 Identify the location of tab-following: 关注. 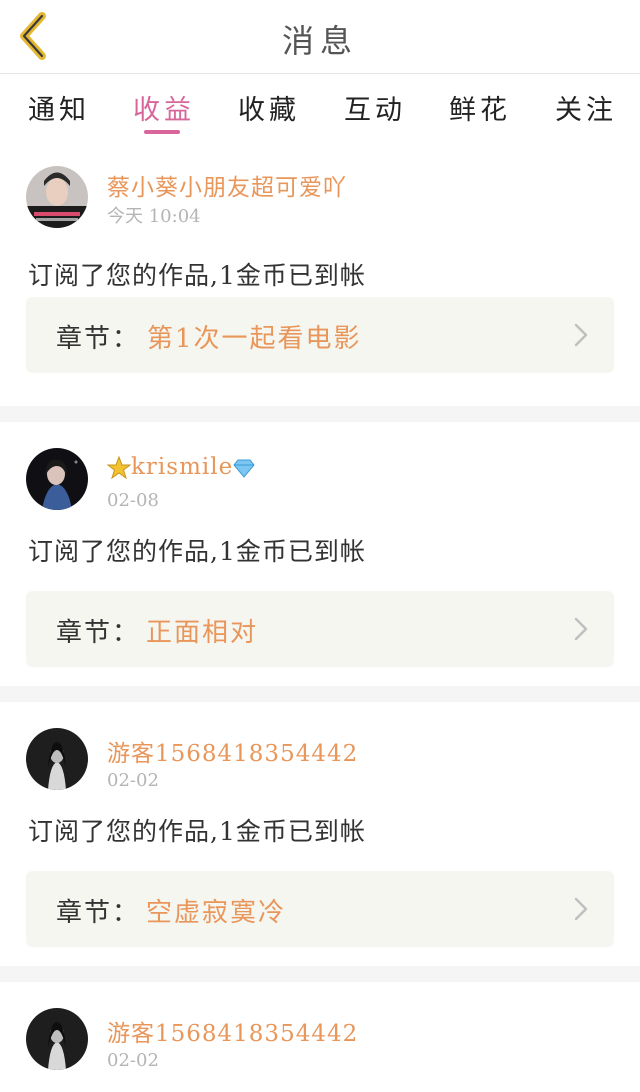
(586, 107).